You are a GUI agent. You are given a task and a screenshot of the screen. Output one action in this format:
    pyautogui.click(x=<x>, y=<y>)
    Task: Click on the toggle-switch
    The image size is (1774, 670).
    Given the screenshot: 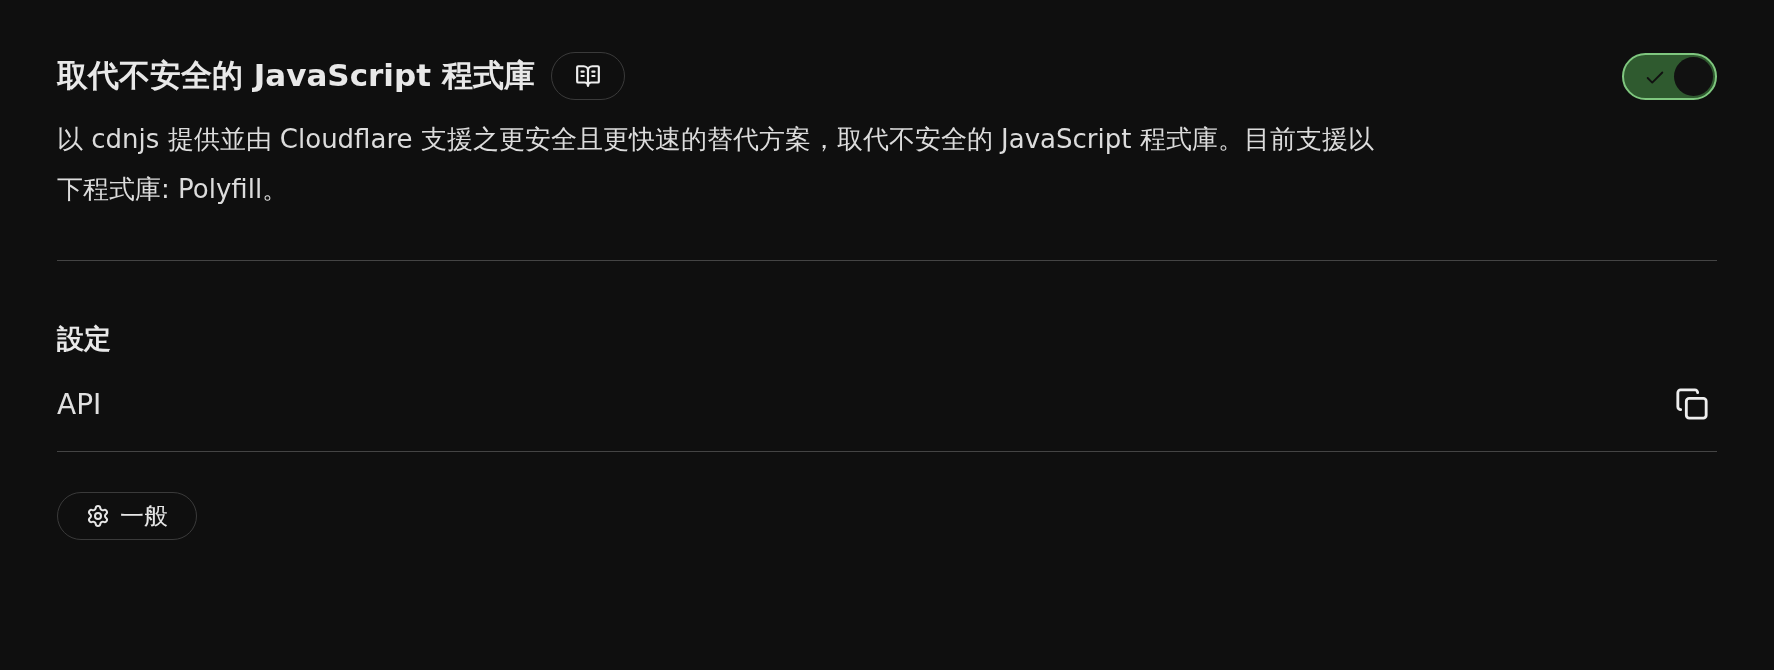 What is the action you would take?
    pyautogui.click(x=1669, y=76)
    